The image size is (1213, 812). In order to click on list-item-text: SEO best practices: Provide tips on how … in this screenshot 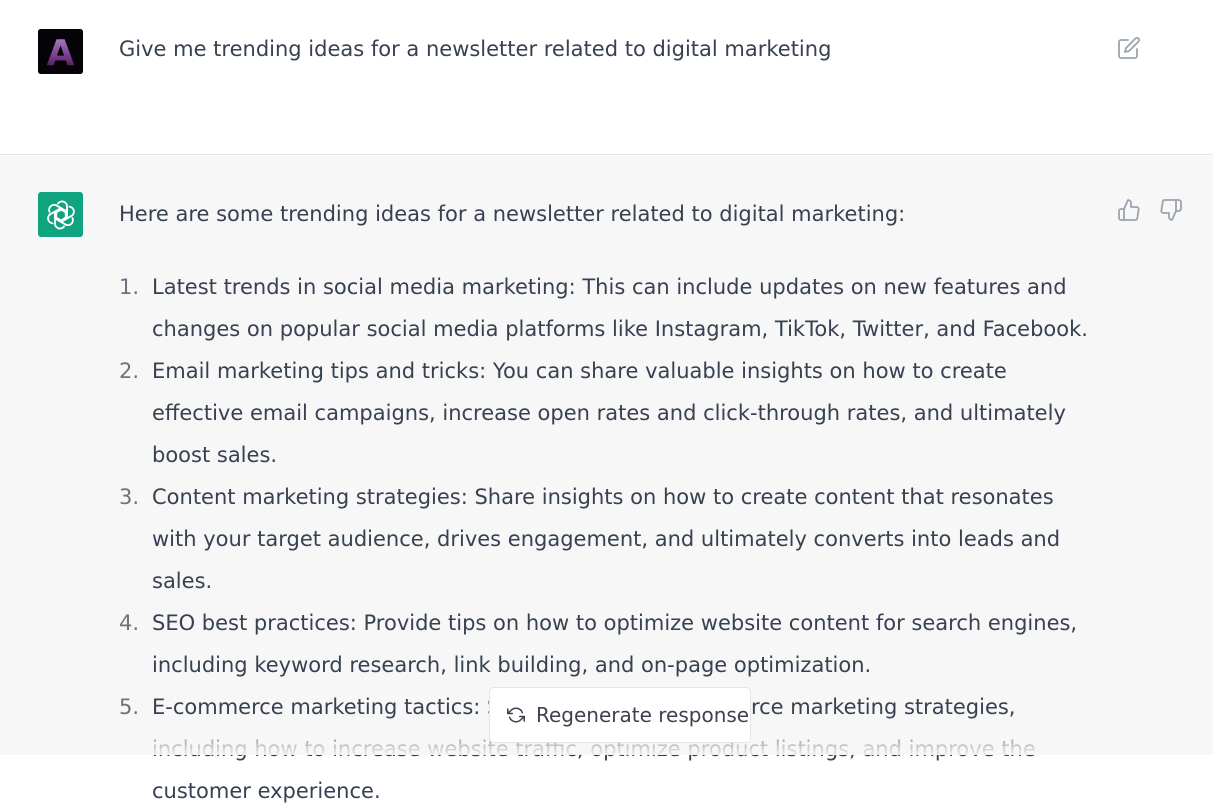, I will do `click(615, 644)`.